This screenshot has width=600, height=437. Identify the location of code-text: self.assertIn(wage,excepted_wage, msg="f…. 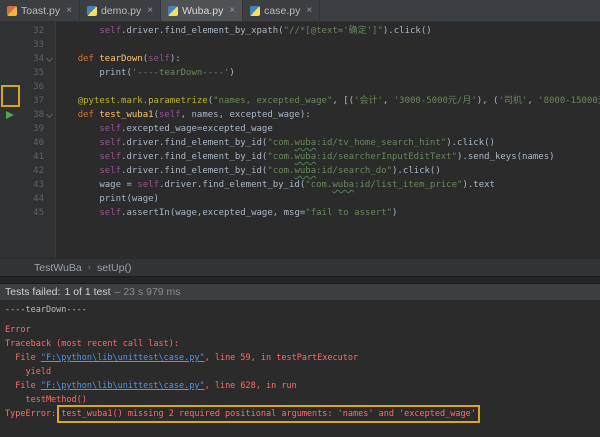
(248, 213).